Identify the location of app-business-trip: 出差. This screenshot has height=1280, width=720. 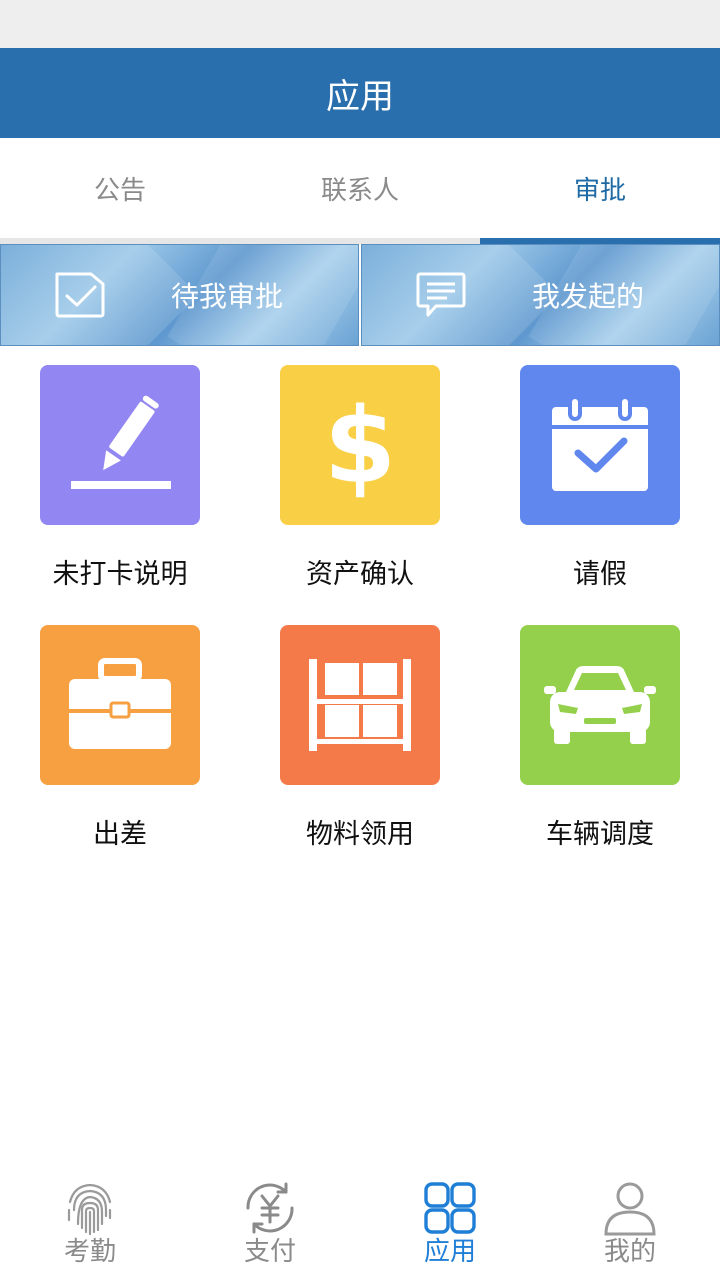
(120, 738).